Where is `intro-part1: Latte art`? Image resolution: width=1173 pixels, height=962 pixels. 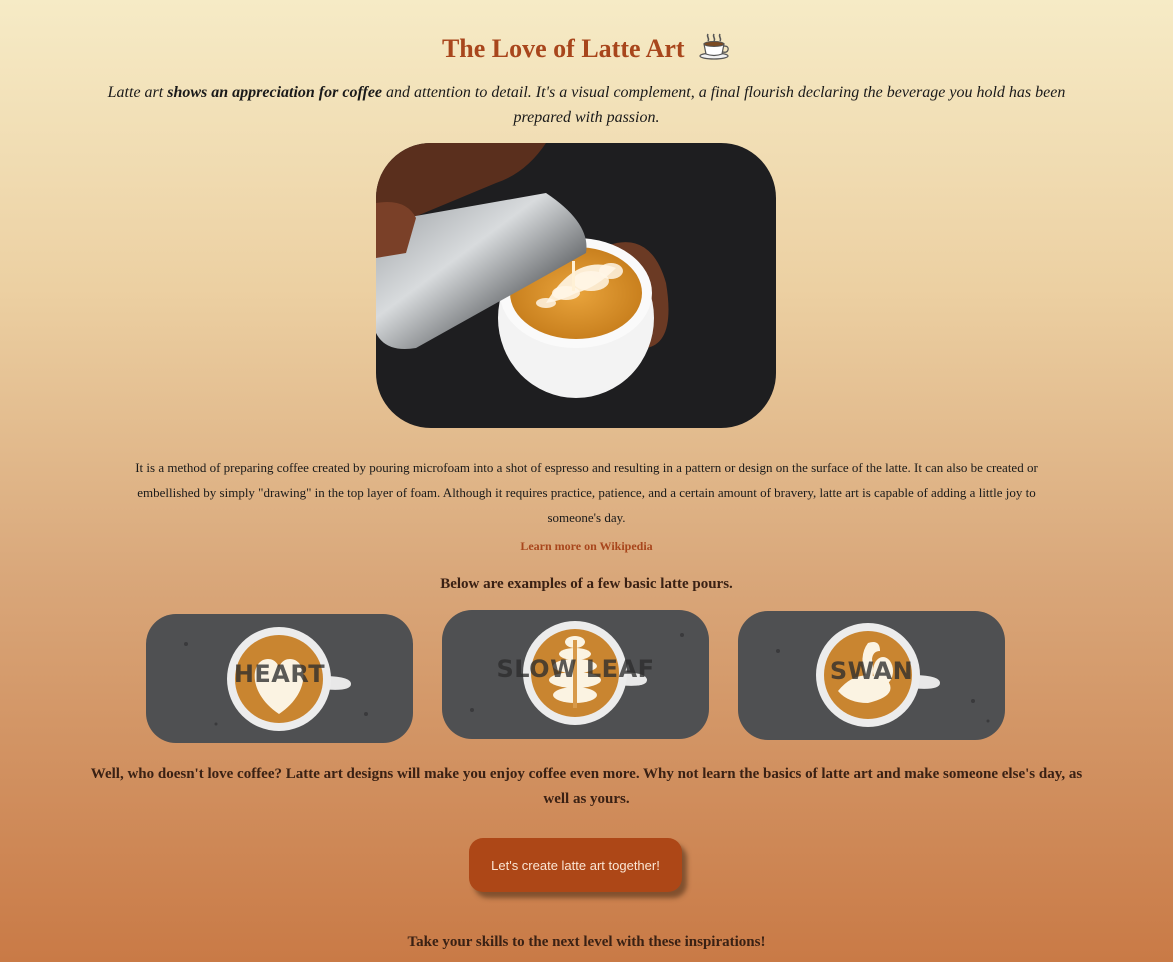 intro-part1: Latte art is located at coordinates (137, 92).